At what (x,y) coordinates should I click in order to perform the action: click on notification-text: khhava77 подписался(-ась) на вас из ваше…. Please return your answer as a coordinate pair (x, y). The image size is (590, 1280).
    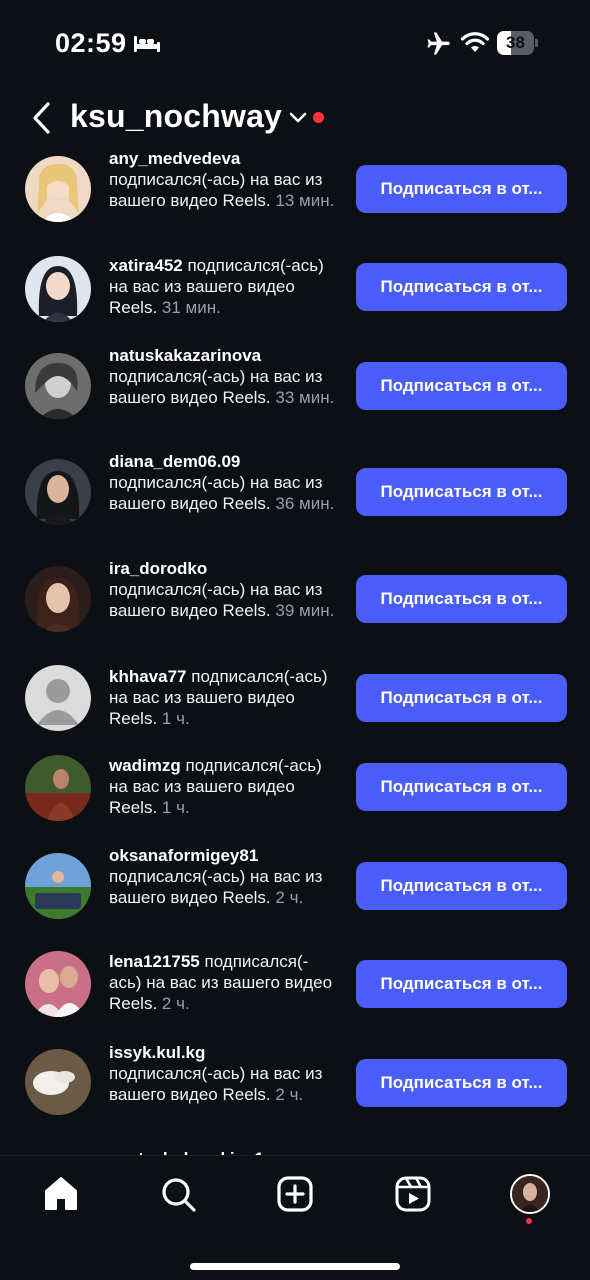
    Looking at the image, I should click on (223, 697).